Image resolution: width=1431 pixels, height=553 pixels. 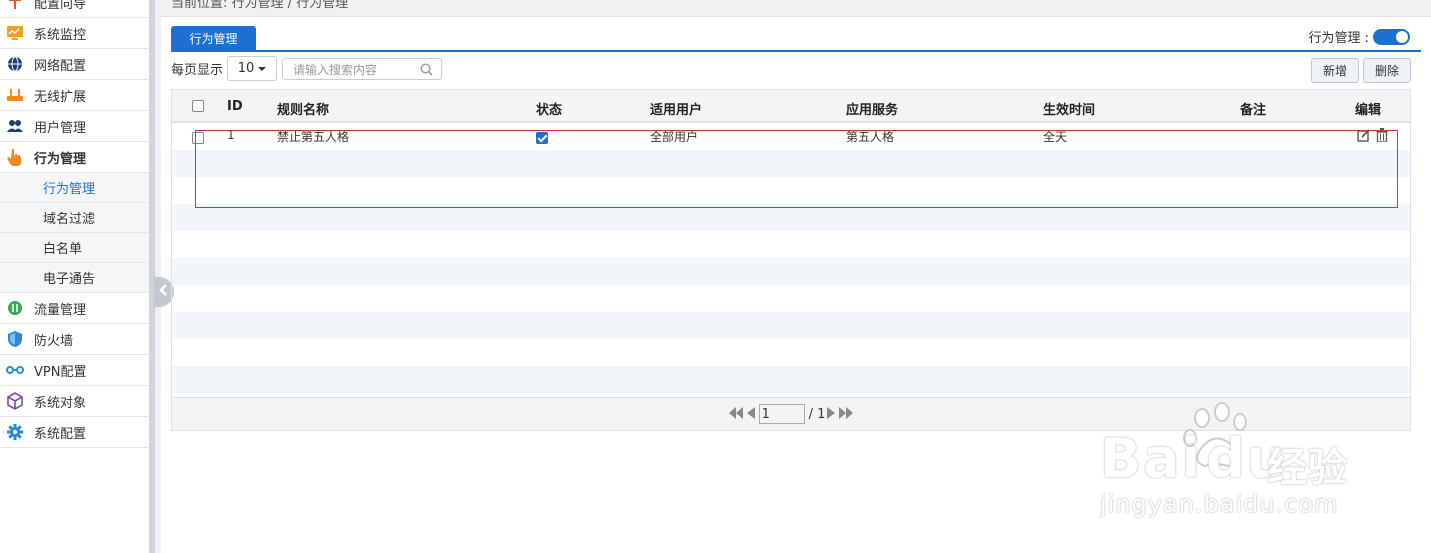 What do you see at coordinates (63, 249) in the screenshot?
I see `sidebar-subitem-label: 白名单` at bounding box center [63, 249].